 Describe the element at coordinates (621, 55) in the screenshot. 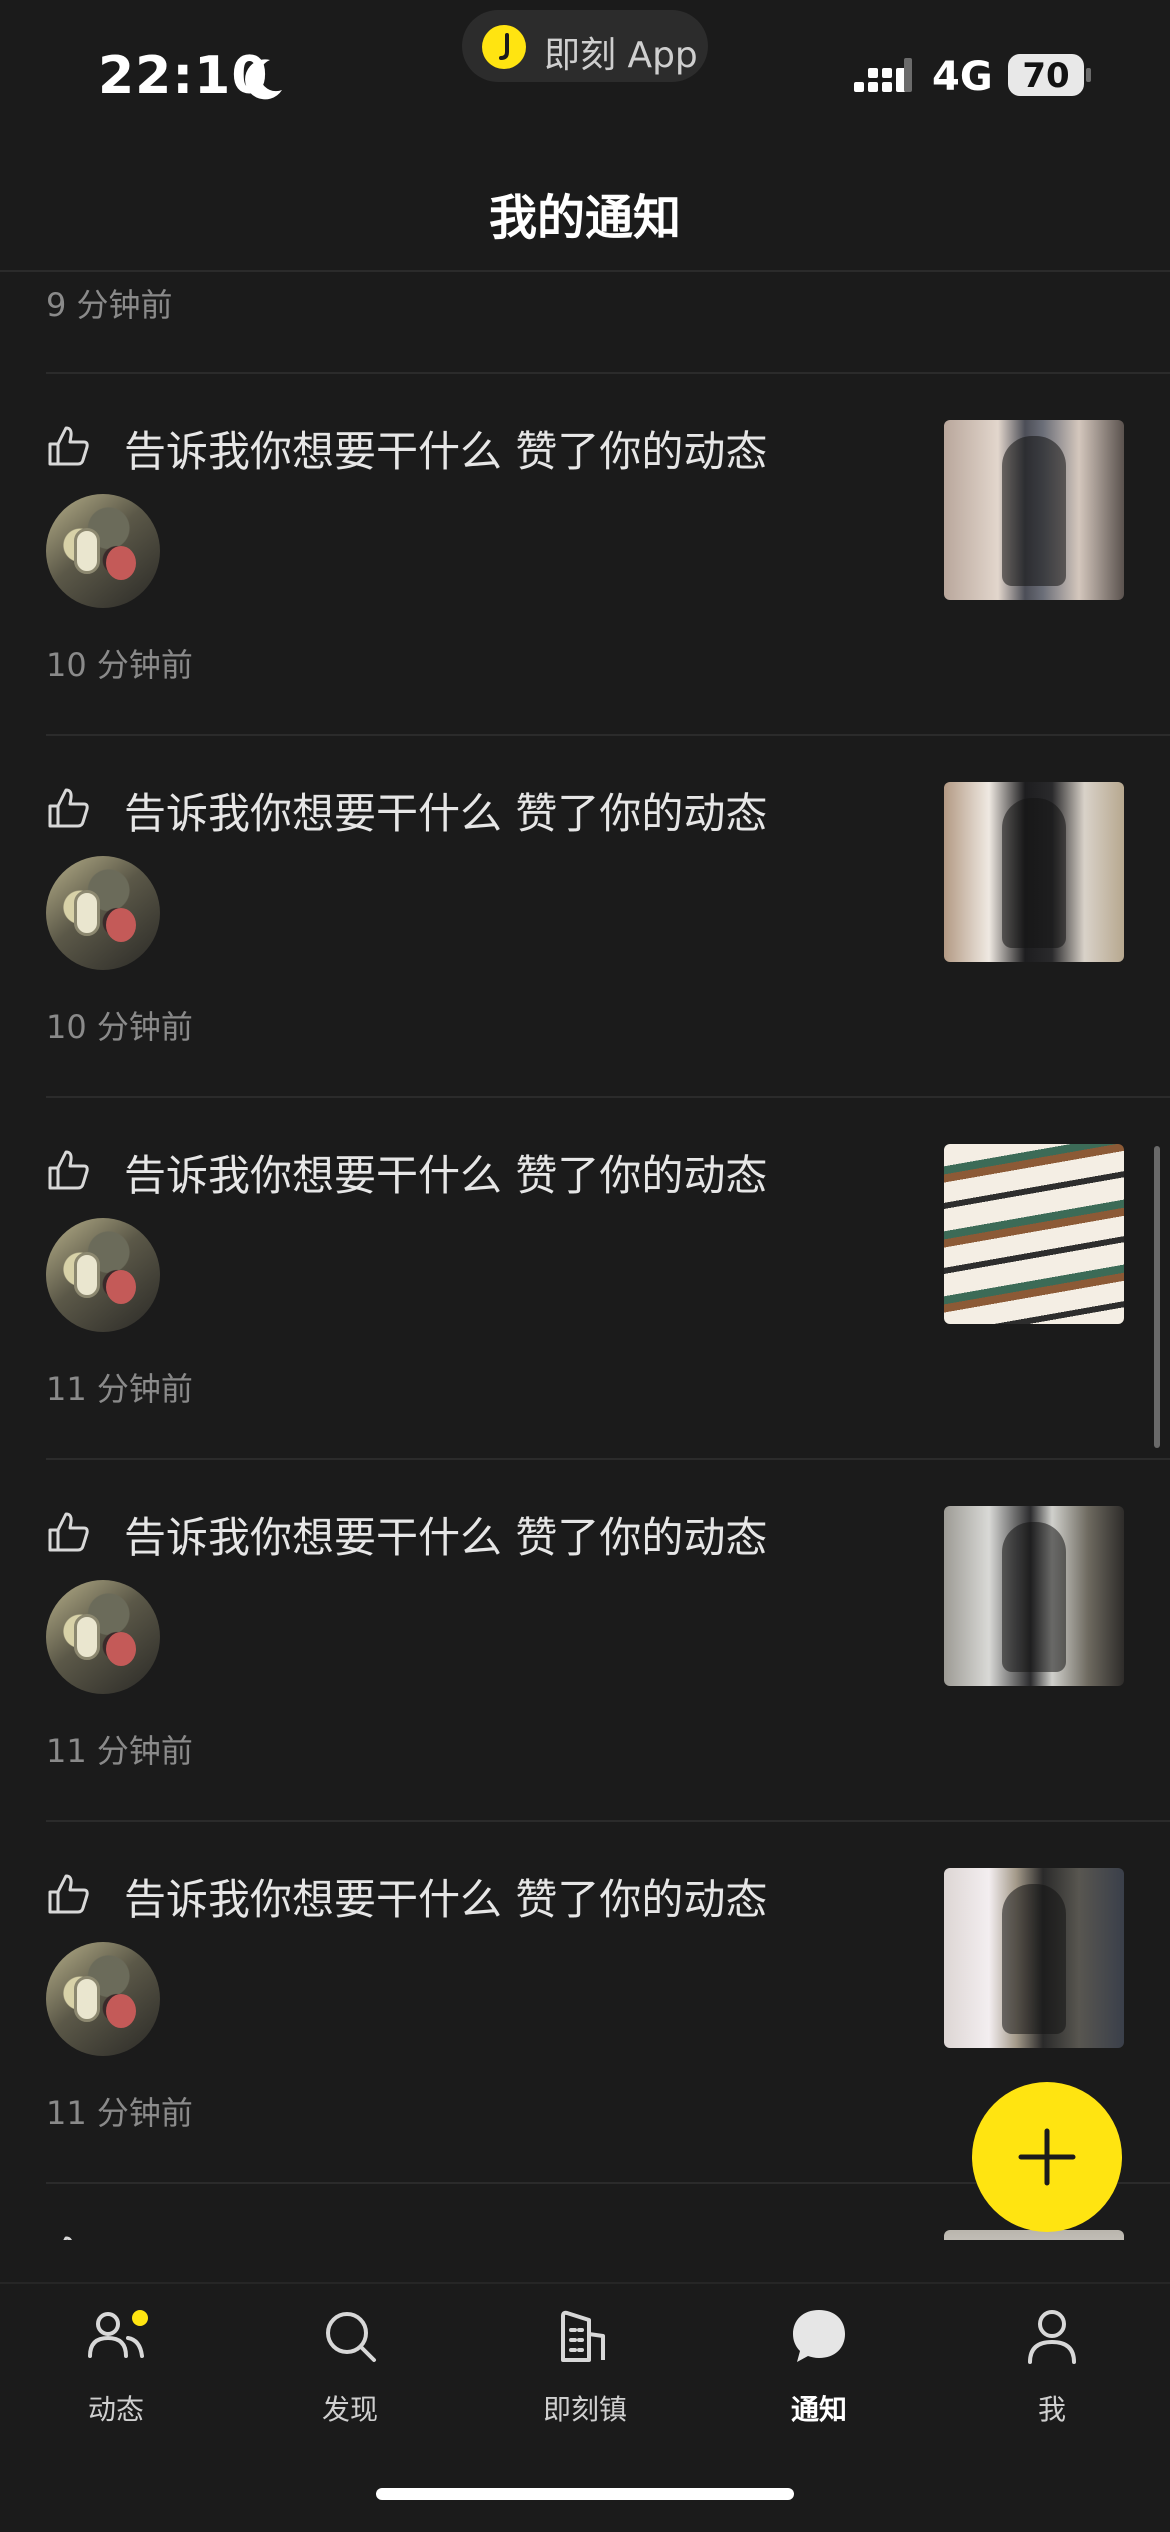

I see `app-pill-label: 即刻 App` at that location.